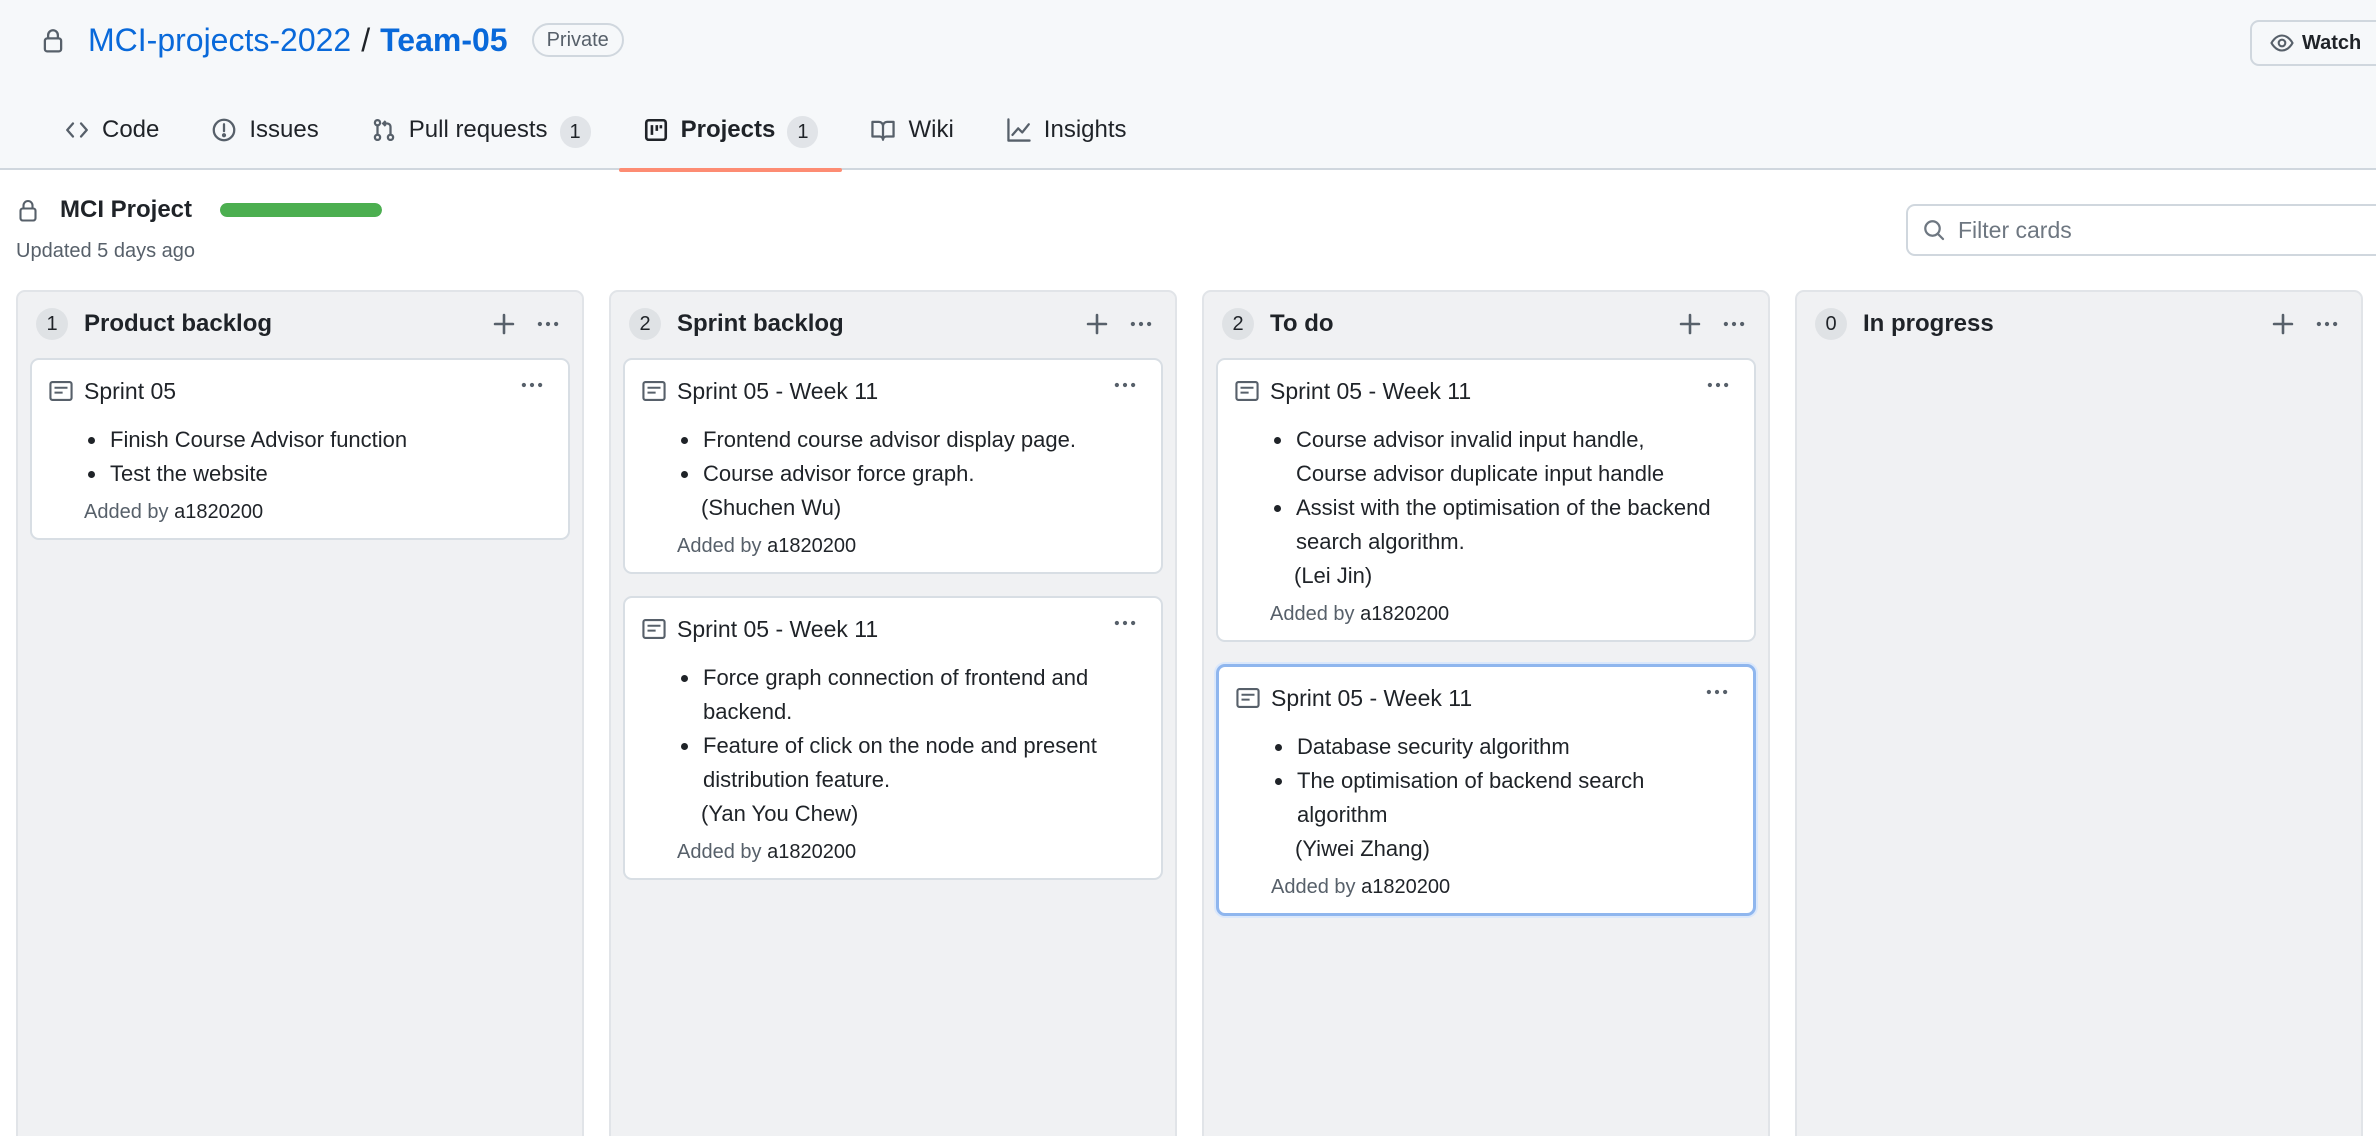  I want to click on project-title: MCI Project, so click(126, 210).